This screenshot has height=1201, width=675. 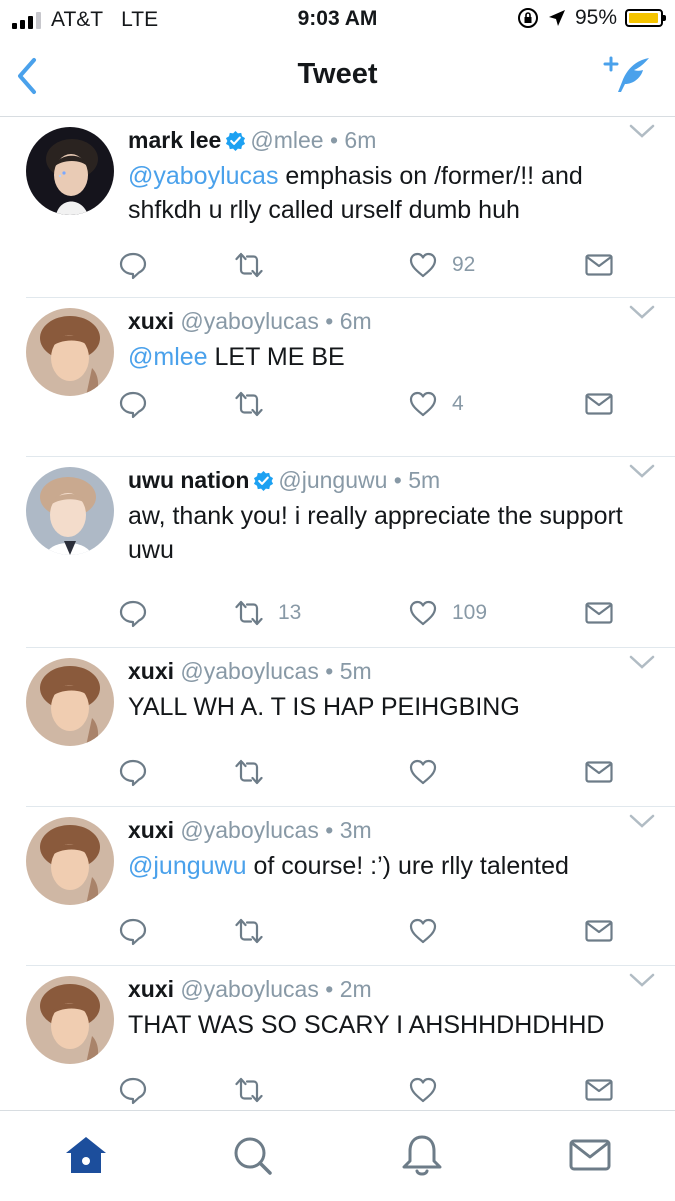 What do you see at coordinates (188, 480) in the screenshot?
I see `display-name: uwu nation` at bounding box center [188, 480].